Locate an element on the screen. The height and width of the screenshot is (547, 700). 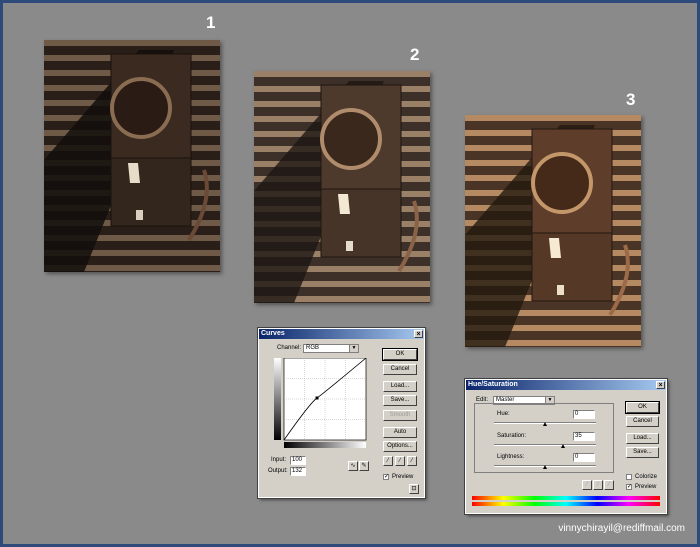
channel-select: RGB ▼ is located at coordinates (331, 348).